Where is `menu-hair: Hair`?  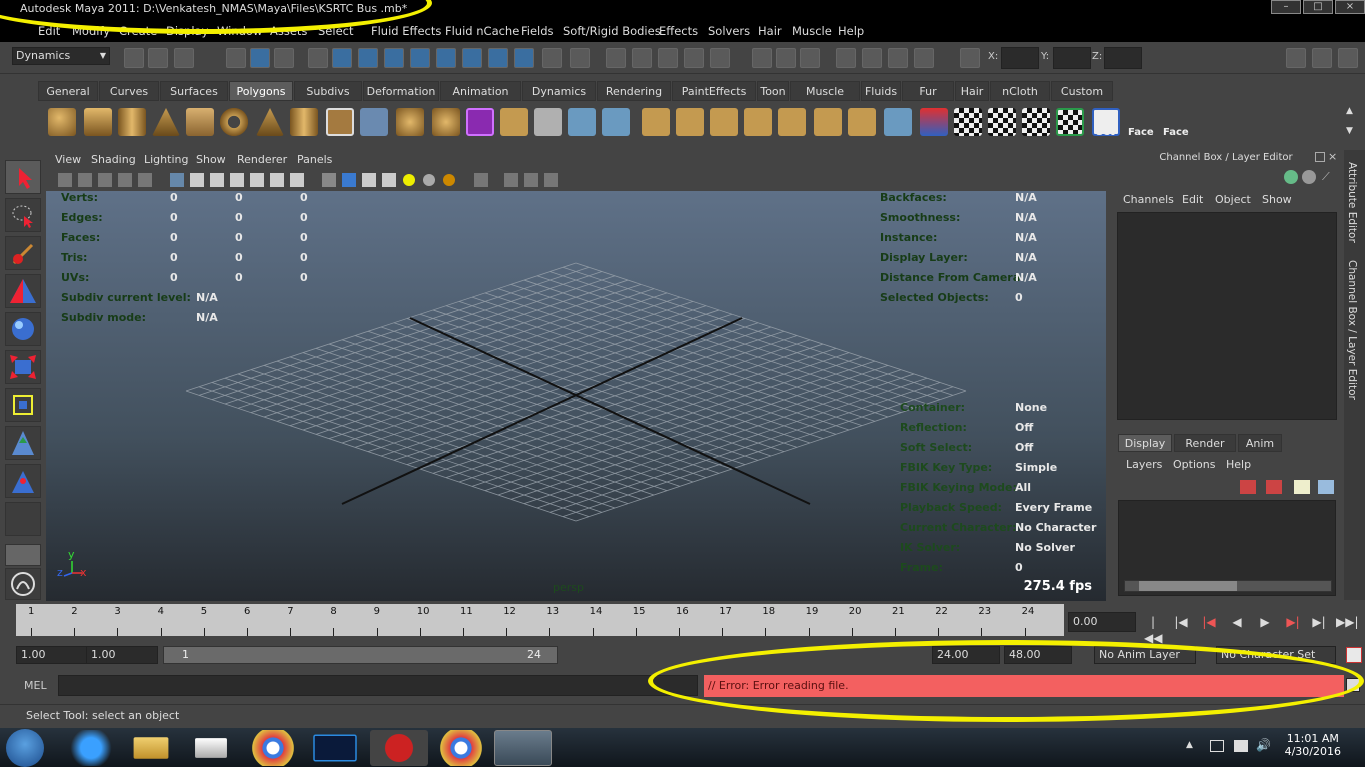
menu-hair: Hair is located at coordinates (770, 31).